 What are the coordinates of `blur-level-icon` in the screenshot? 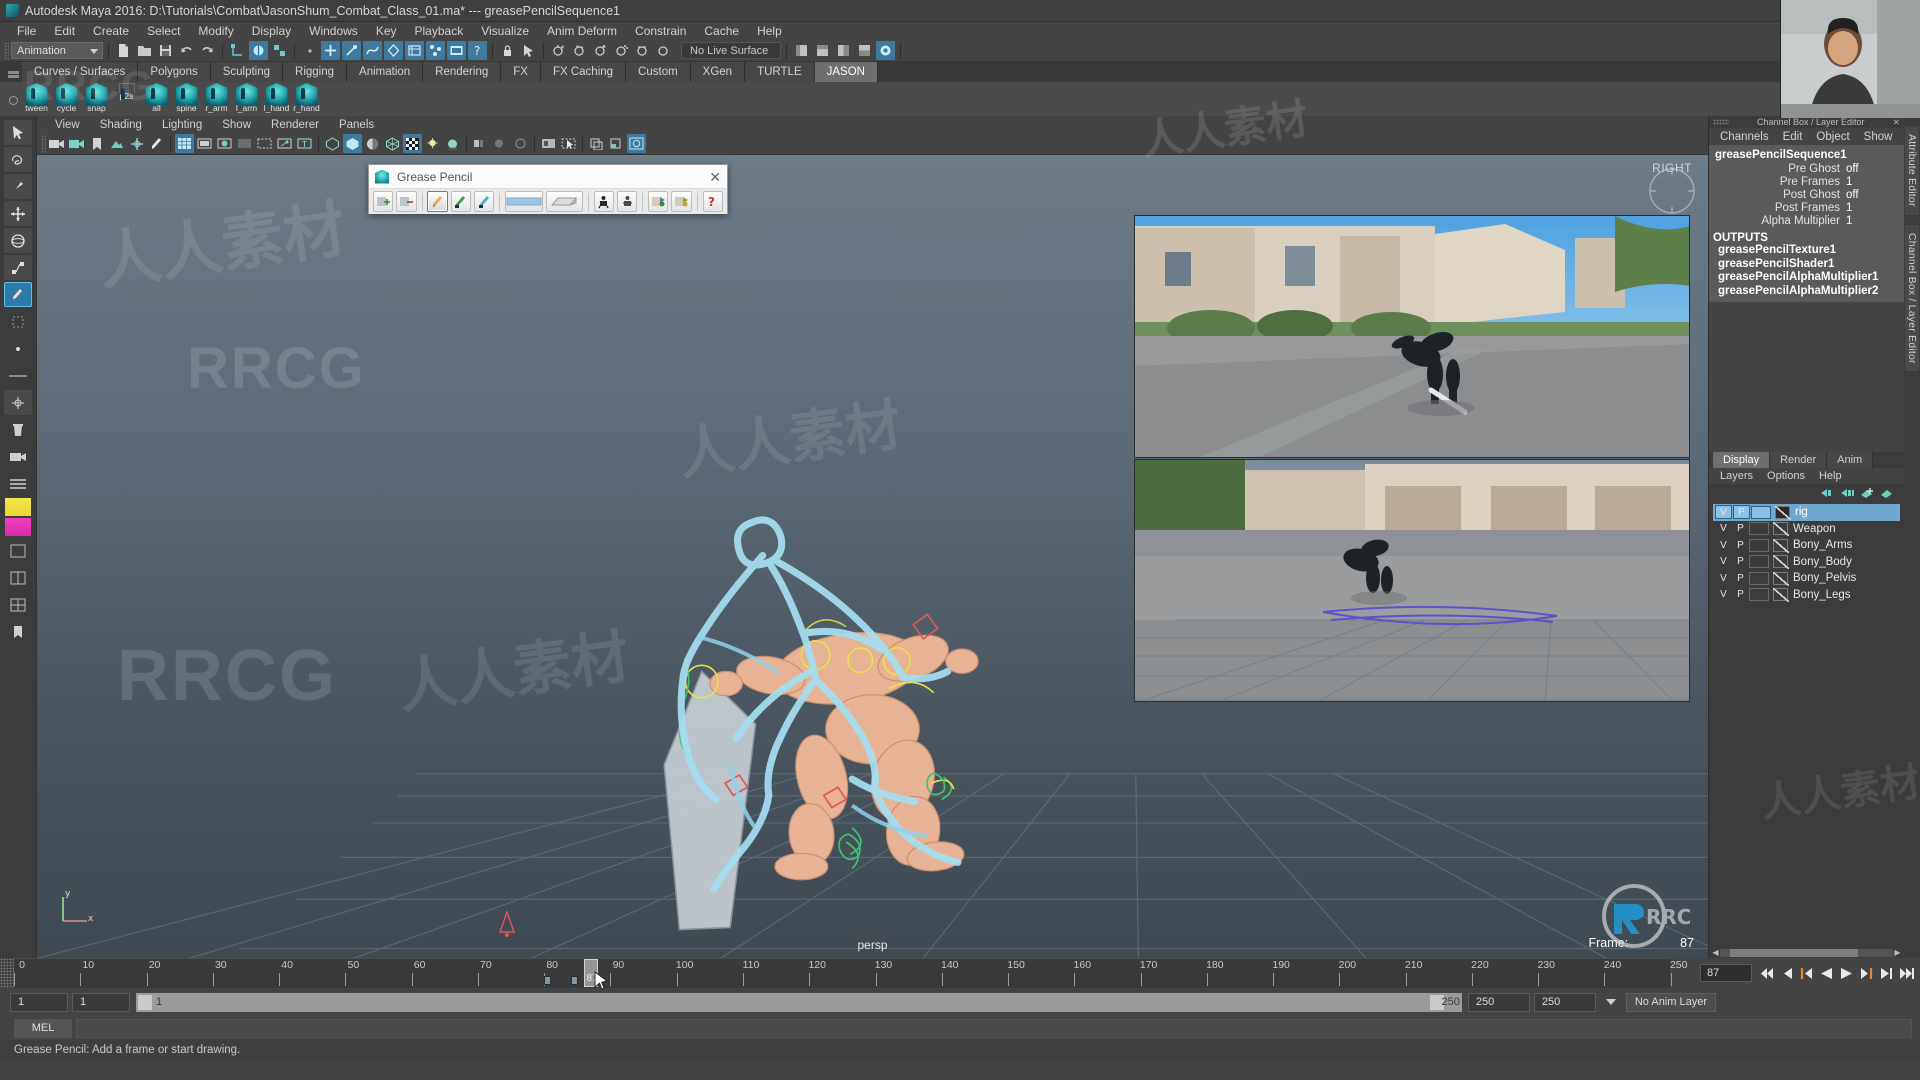 It's located at (500, 143).